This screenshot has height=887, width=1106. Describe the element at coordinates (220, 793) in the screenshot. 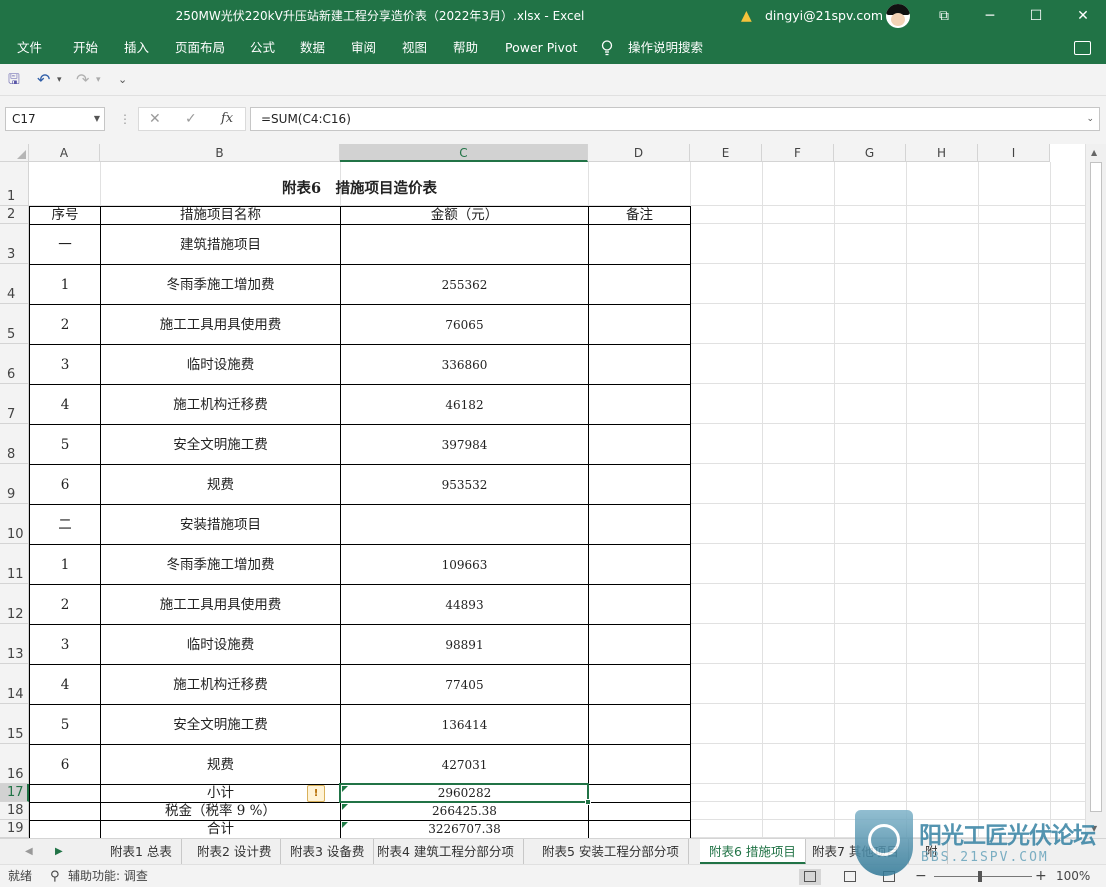

I see `table-cell: 小计` at that location.